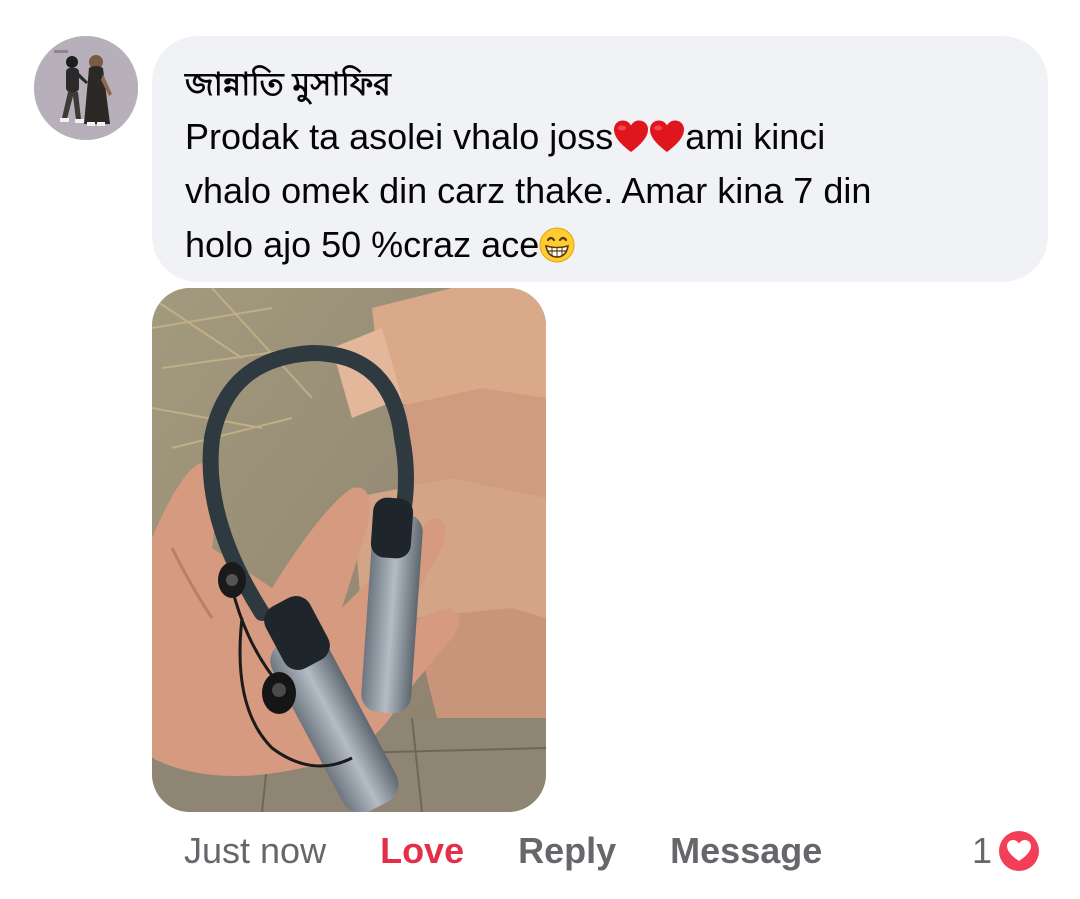  What do you see at coordinates (255, 850) in the screenshot?
I see `timestamp: Just now` at bounding box center [255, 850].